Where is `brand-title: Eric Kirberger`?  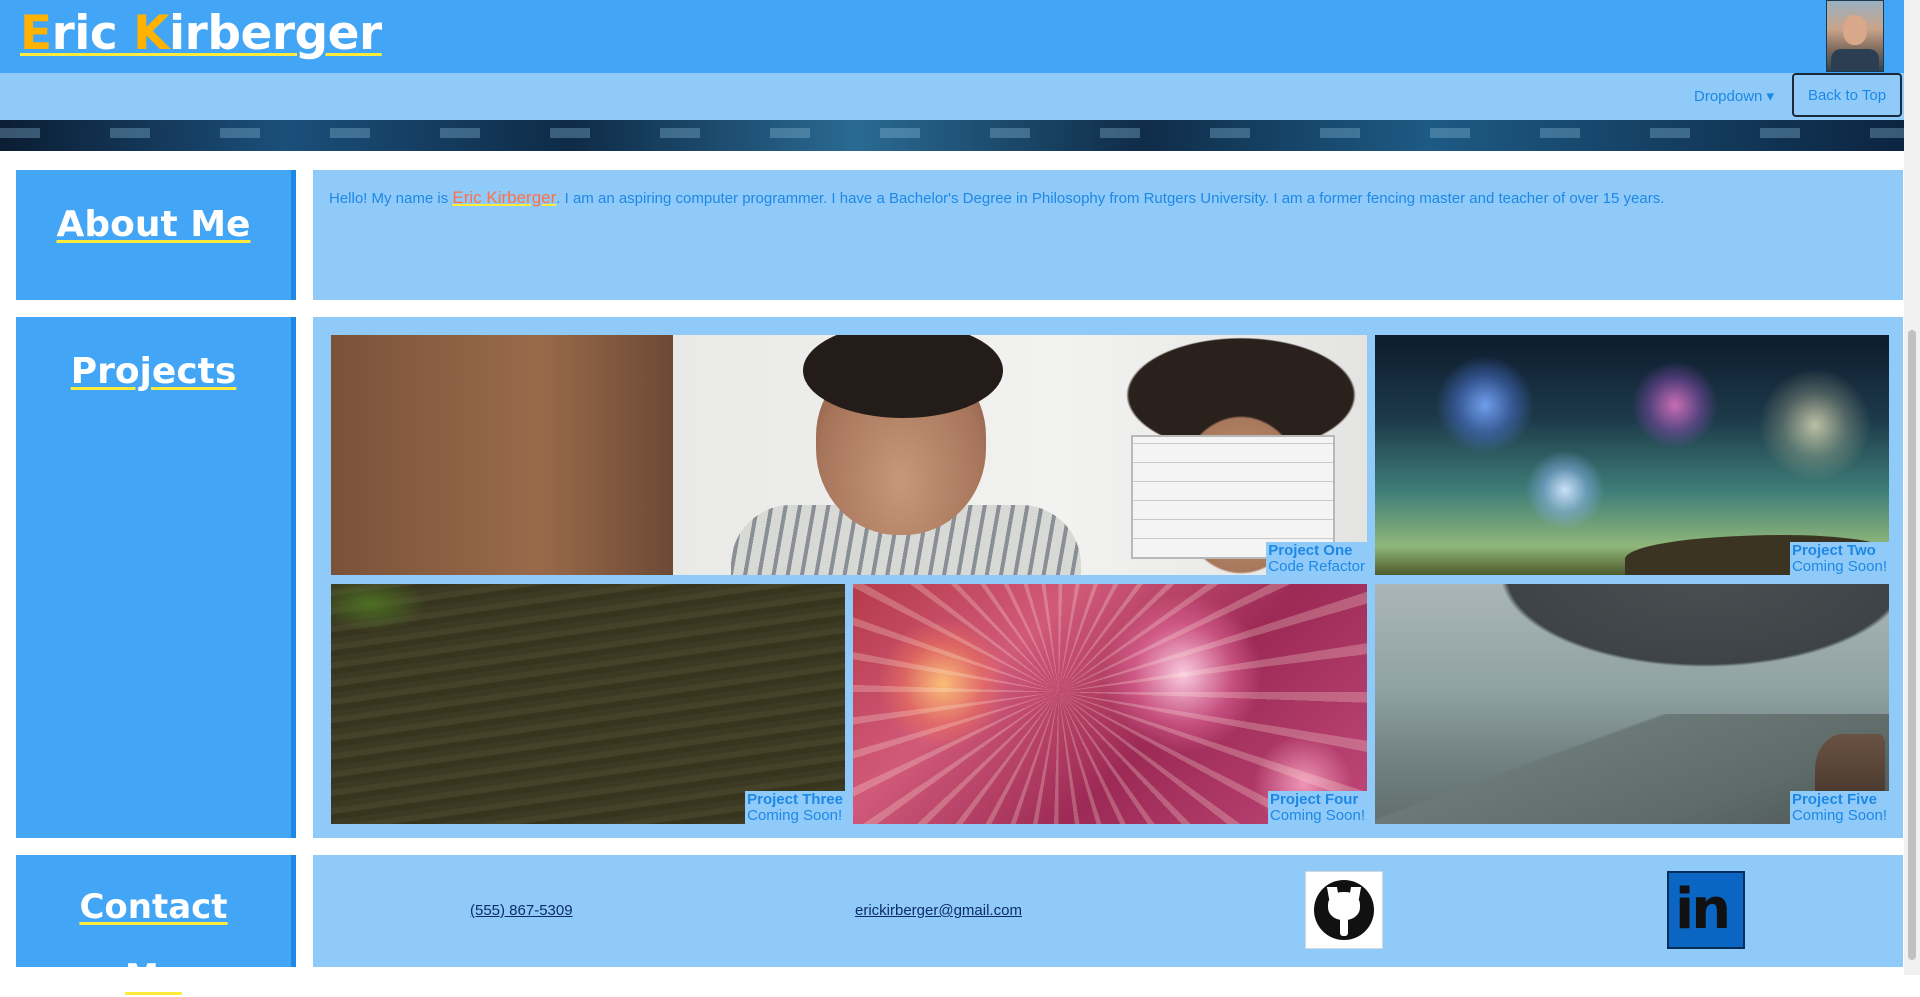 brand-title: Eric Kirberger is located at coordinates (201, 33).